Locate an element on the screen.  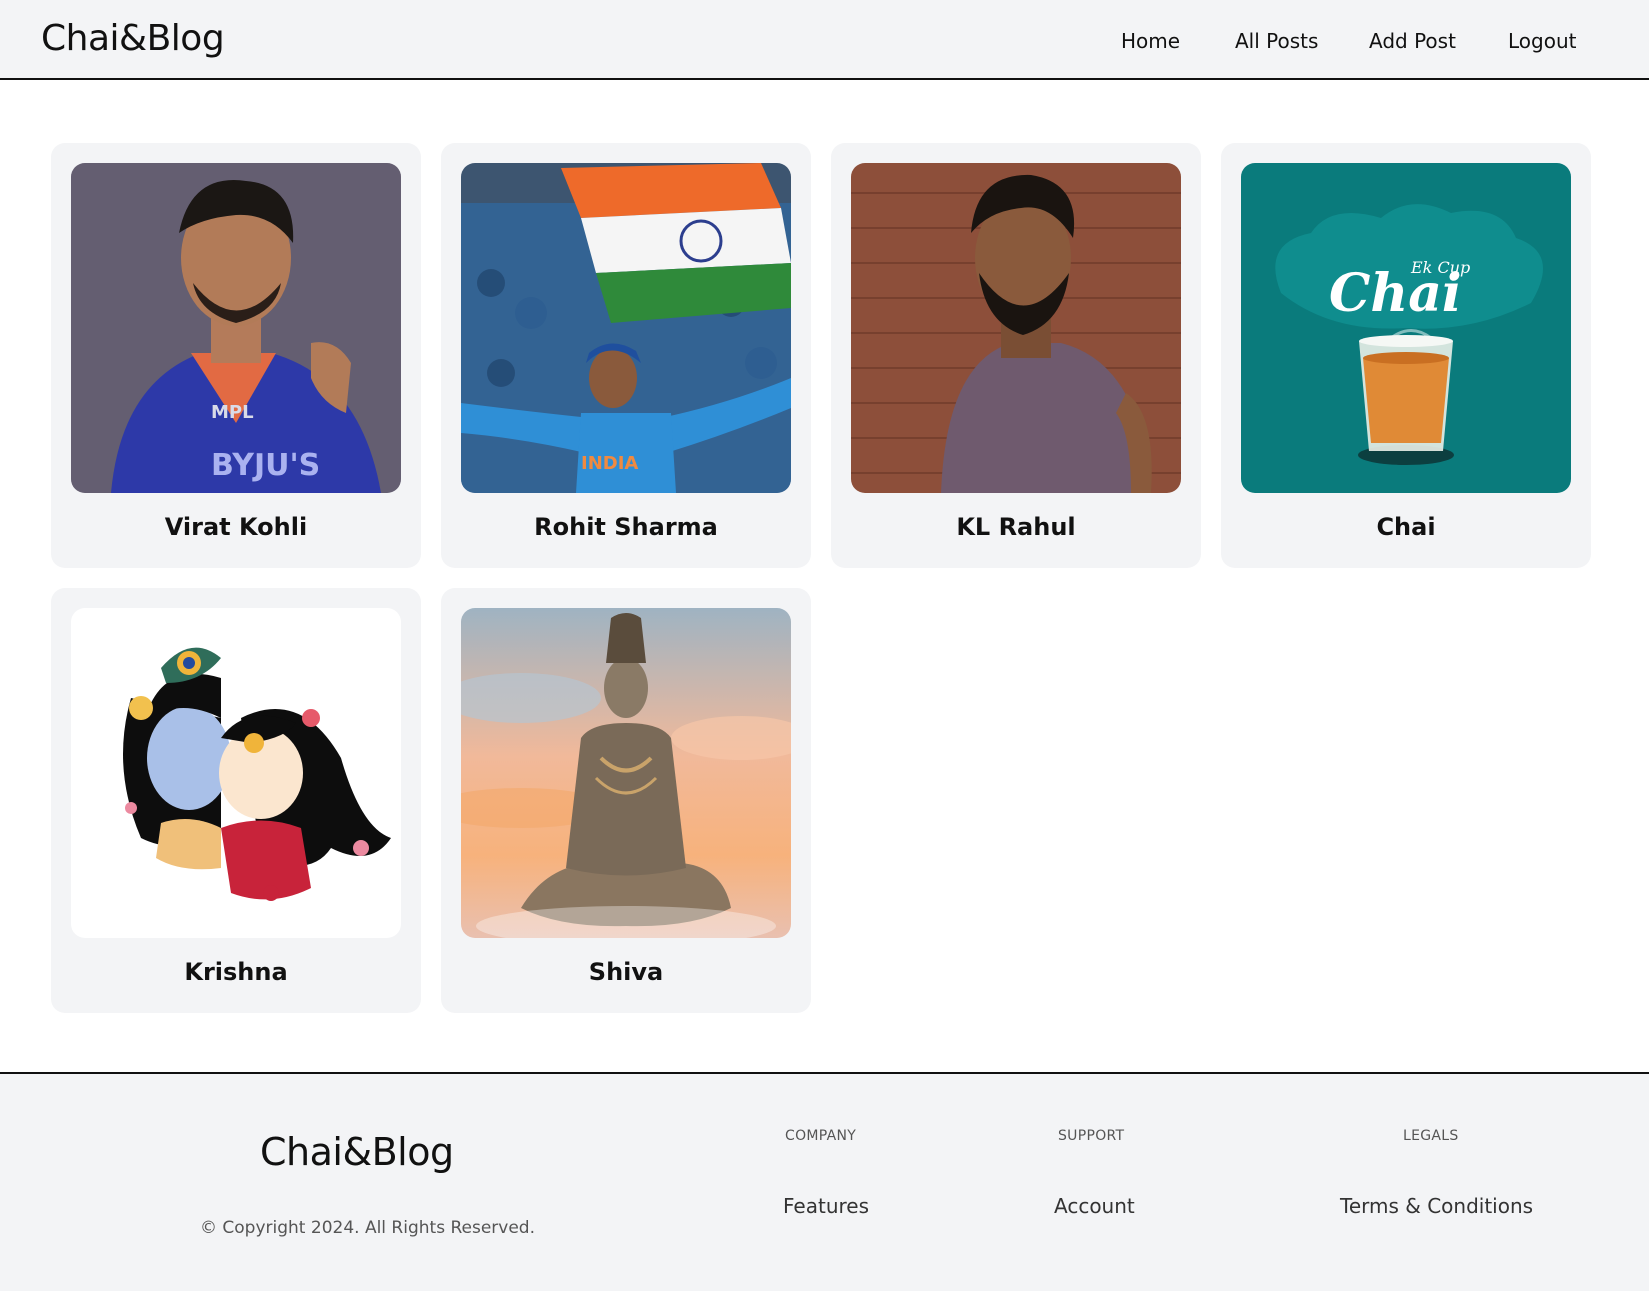
svg-text: BYJU'S is located at coordinates (265, 465).